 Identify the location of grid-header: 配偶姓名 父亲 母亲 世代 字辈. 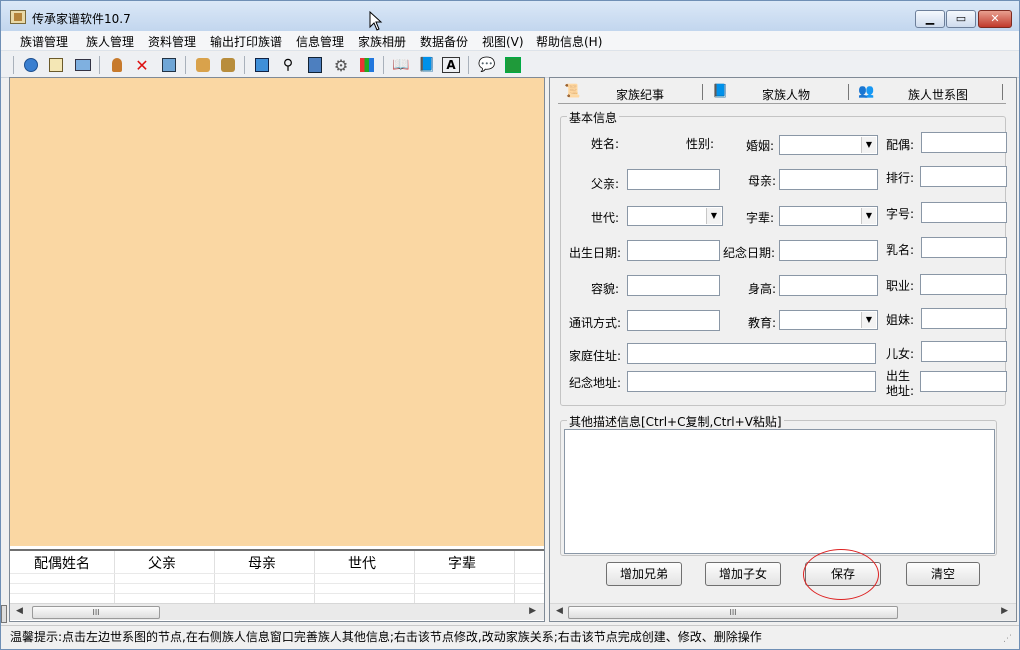
(277, 562).